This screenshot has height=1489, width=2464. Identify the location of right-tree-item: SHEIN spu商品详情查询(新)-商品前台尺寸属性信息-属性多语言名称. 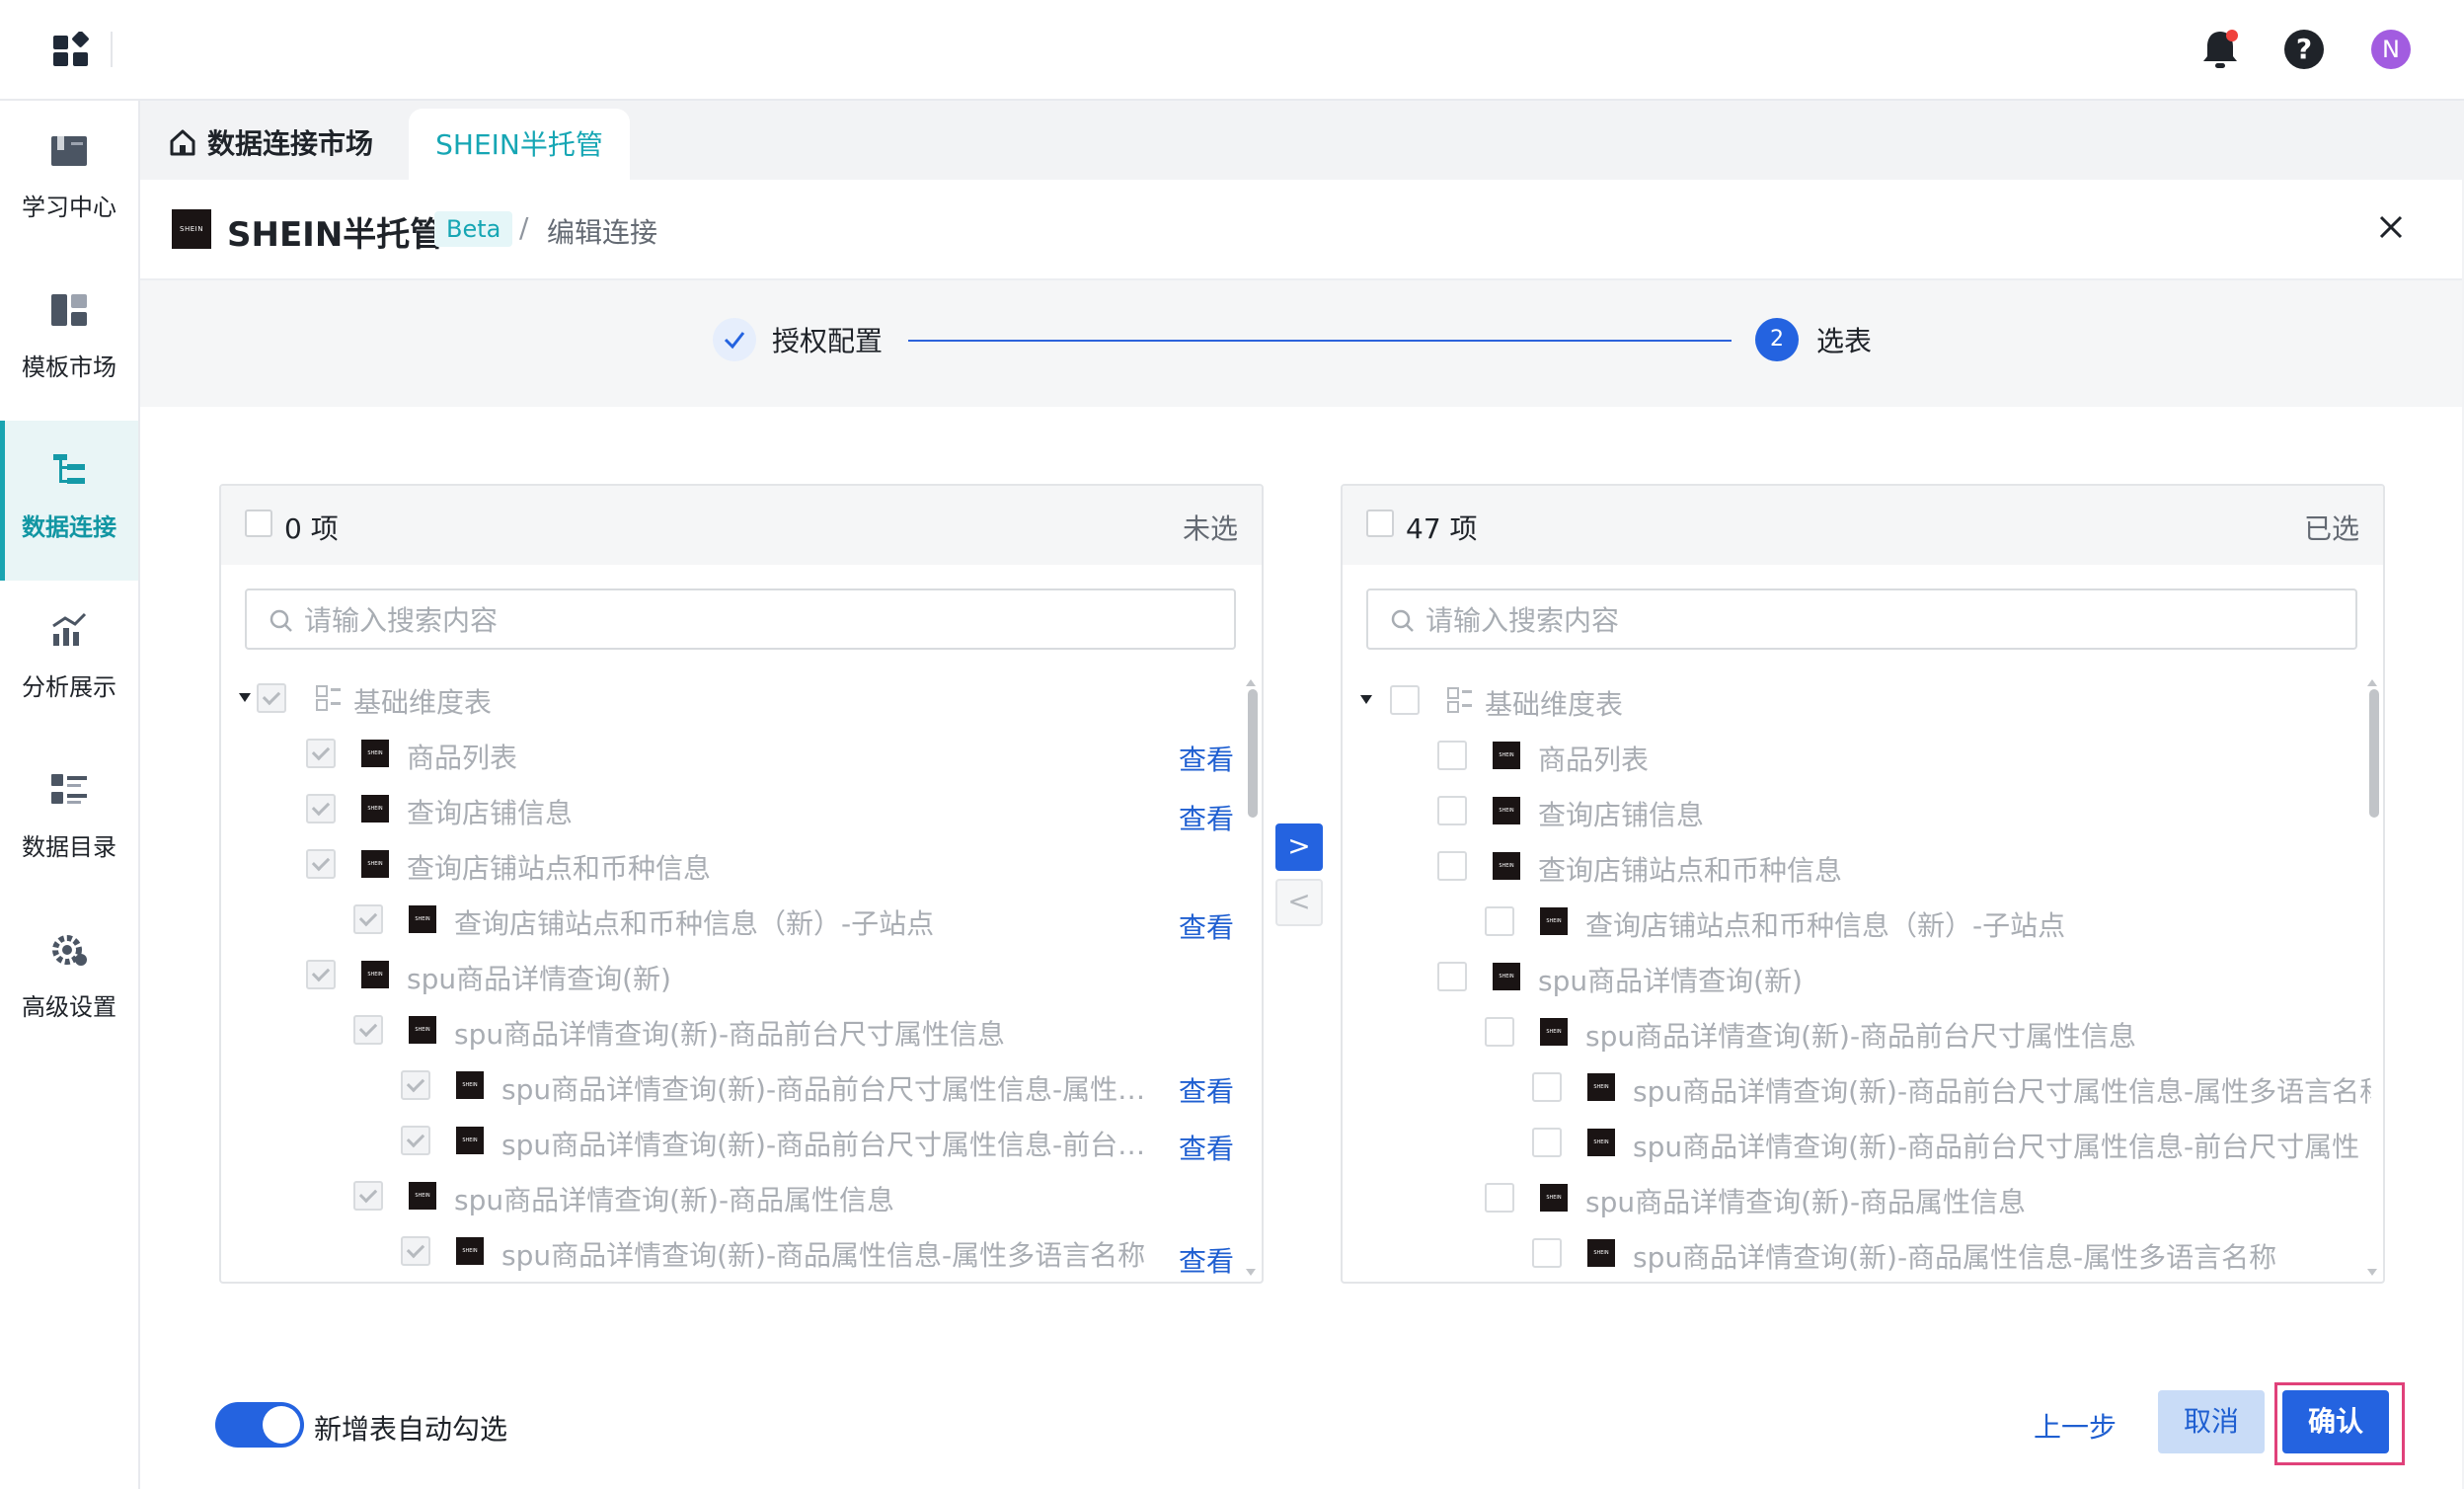
(1863, 1088).